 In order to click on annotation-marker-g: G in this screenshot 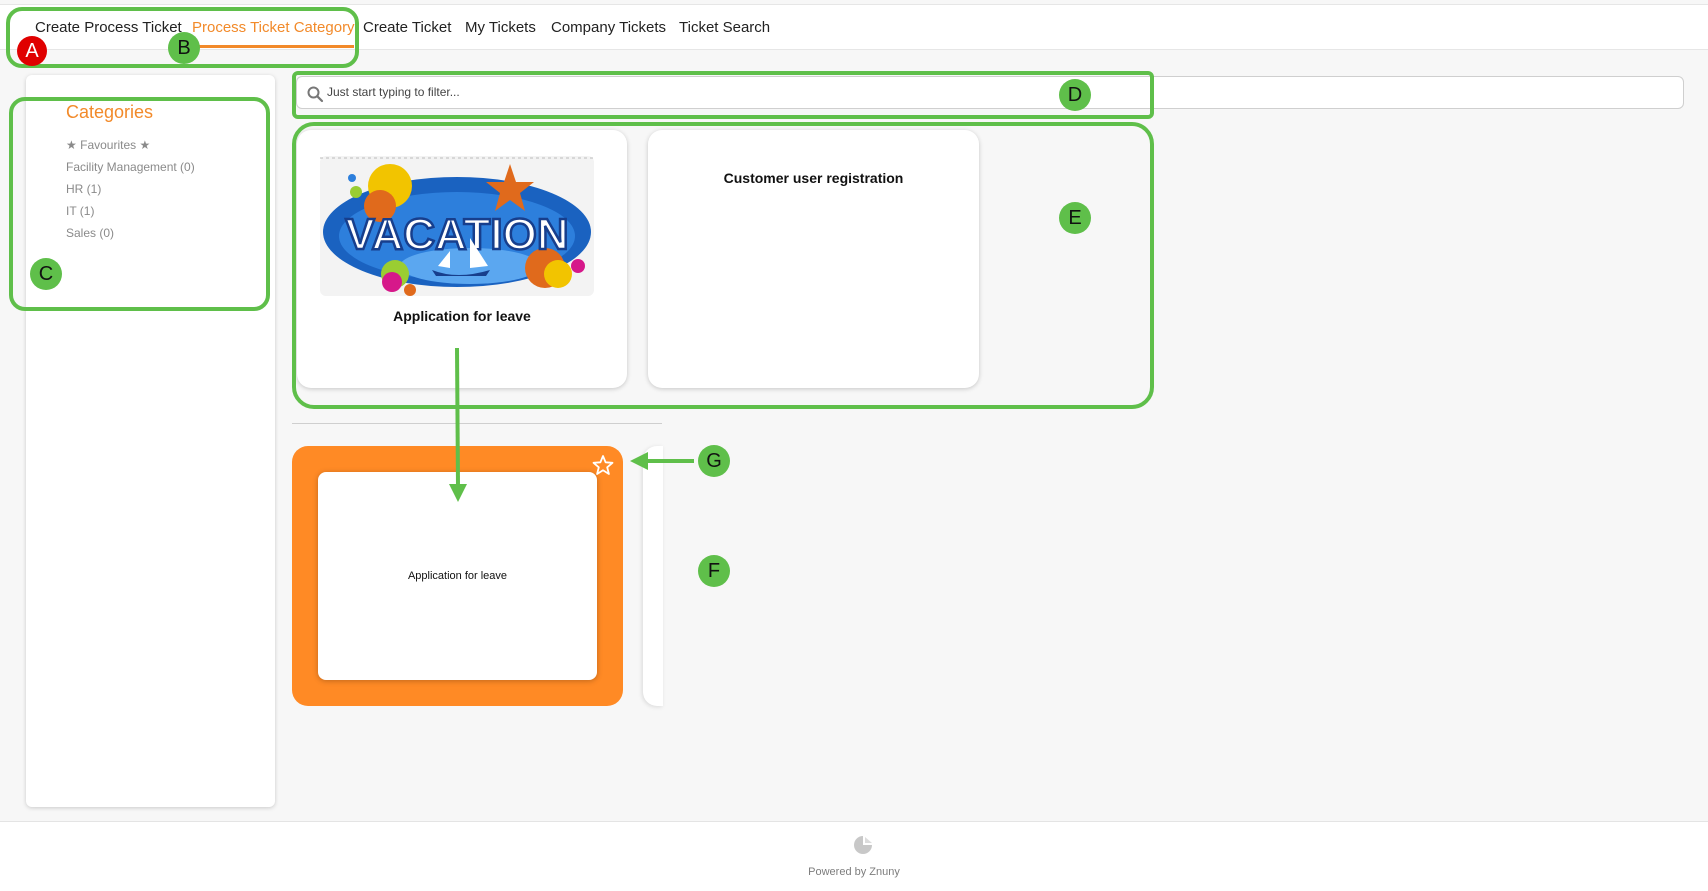, I will do `click(714, 461)`.